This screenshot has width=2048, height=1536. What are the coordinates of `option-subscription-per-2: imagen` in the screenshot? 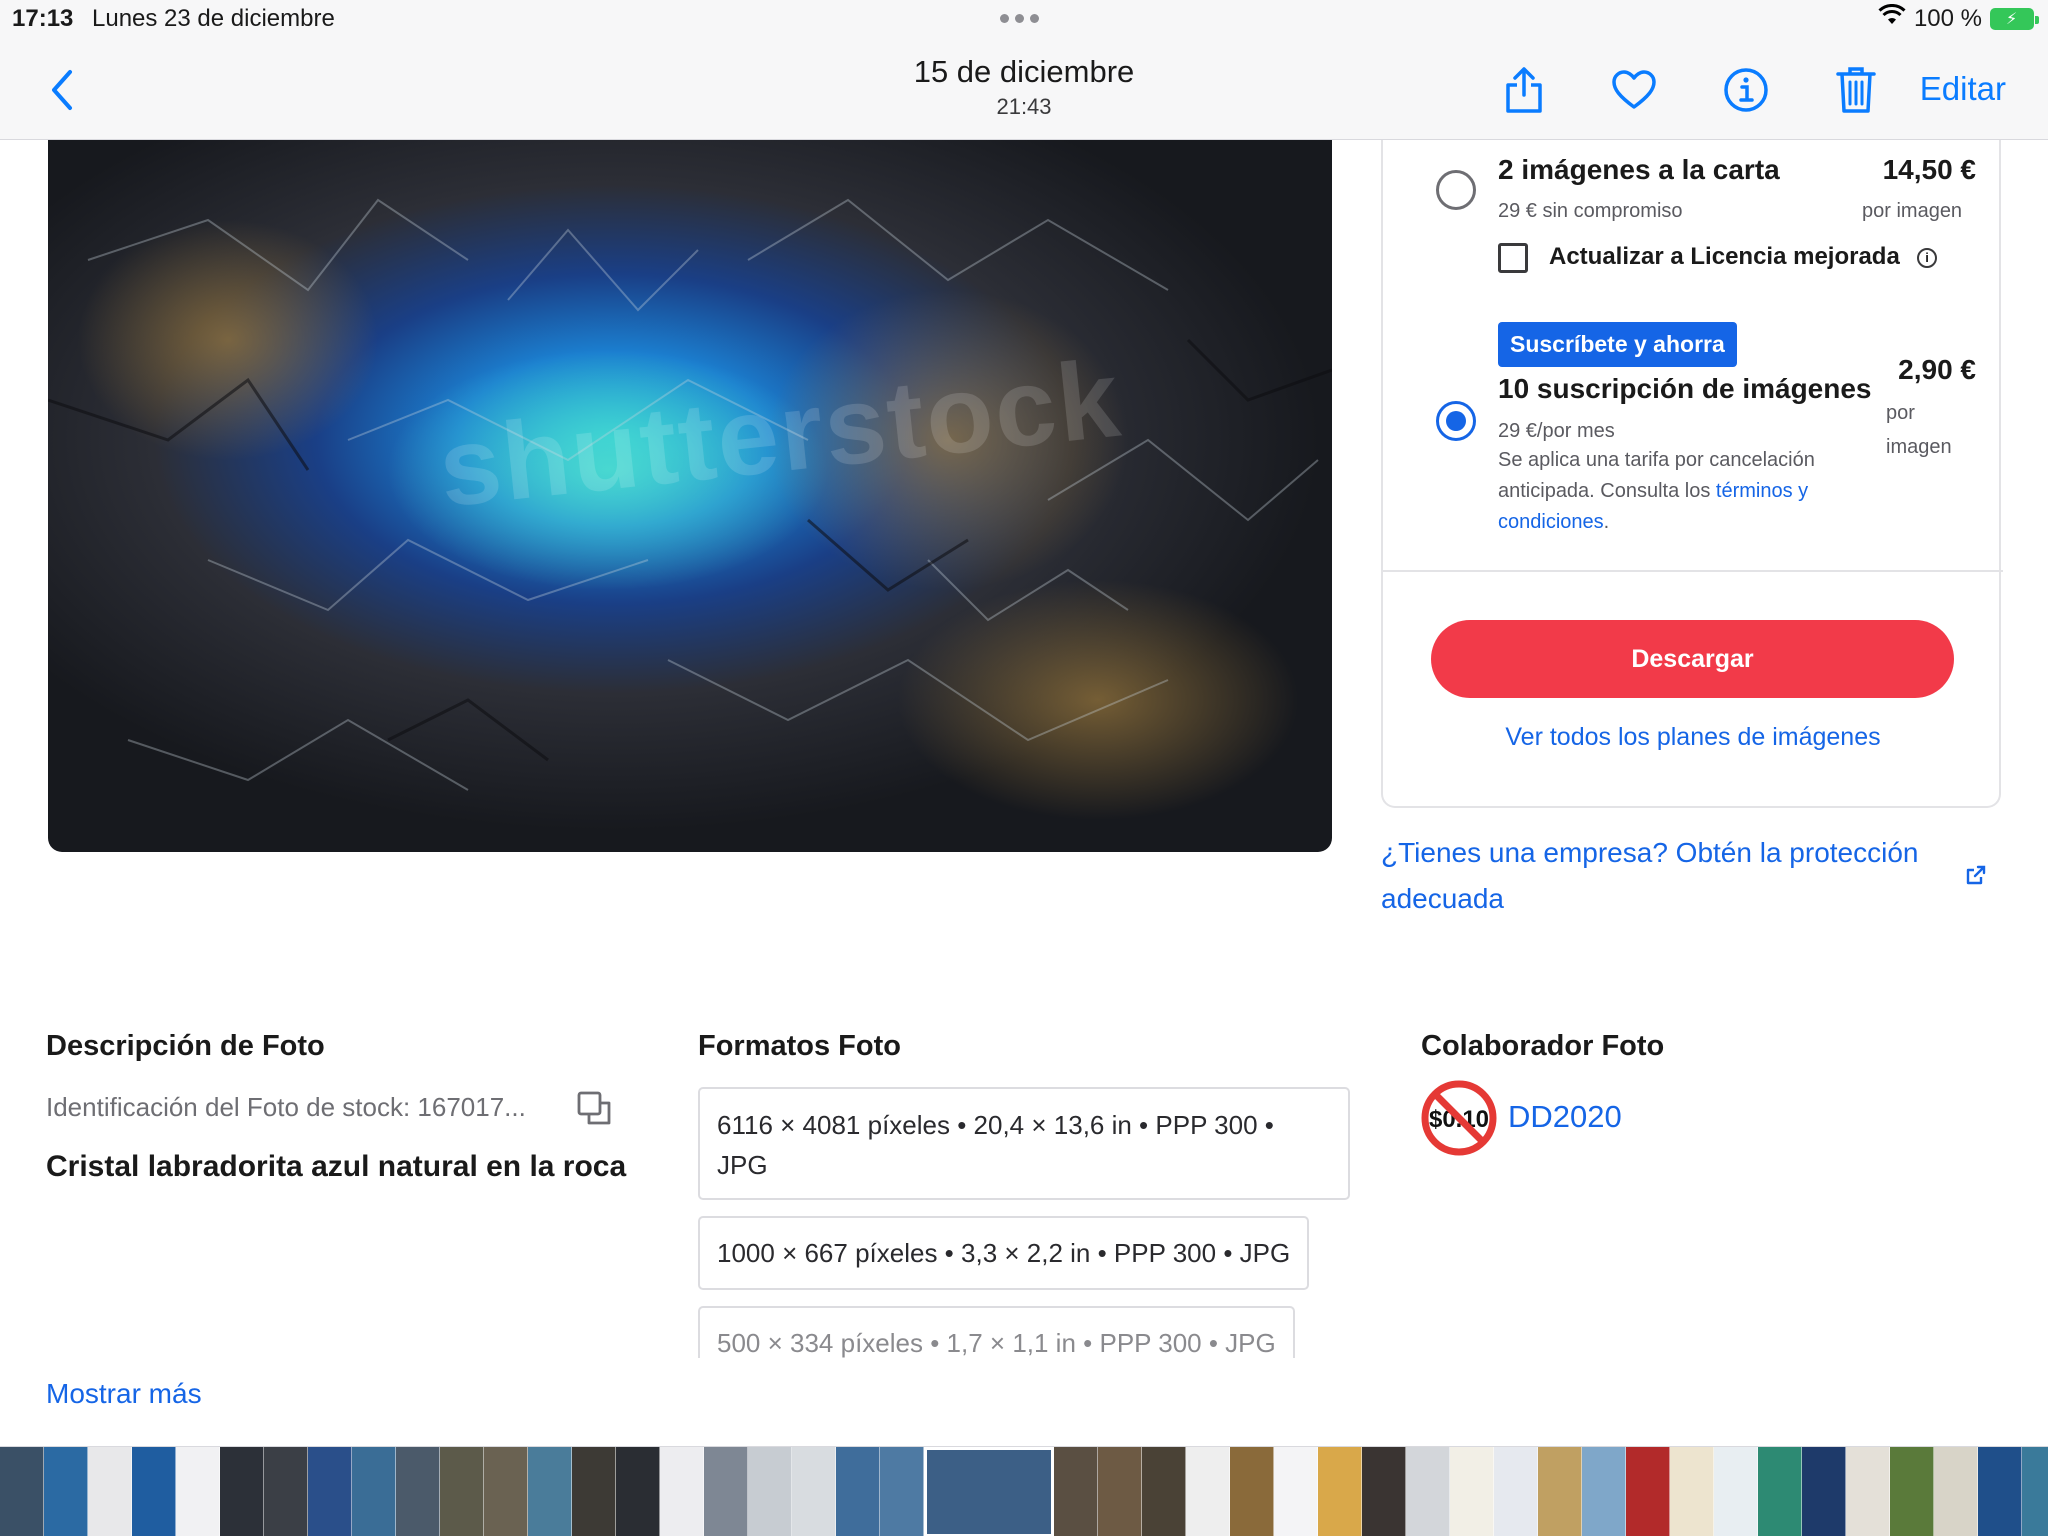 It's located at (1919, 447).